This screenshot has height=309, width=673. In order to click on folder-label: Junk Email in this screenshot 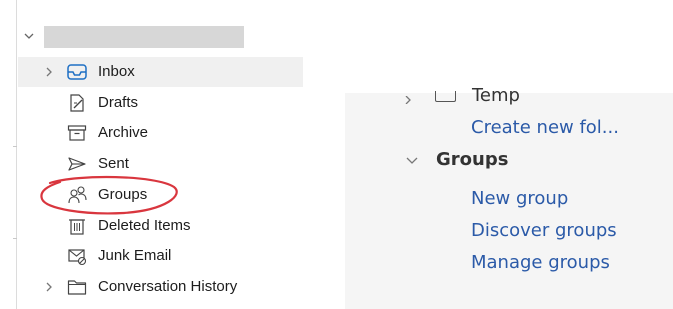, I will do `click(135, 255)`.